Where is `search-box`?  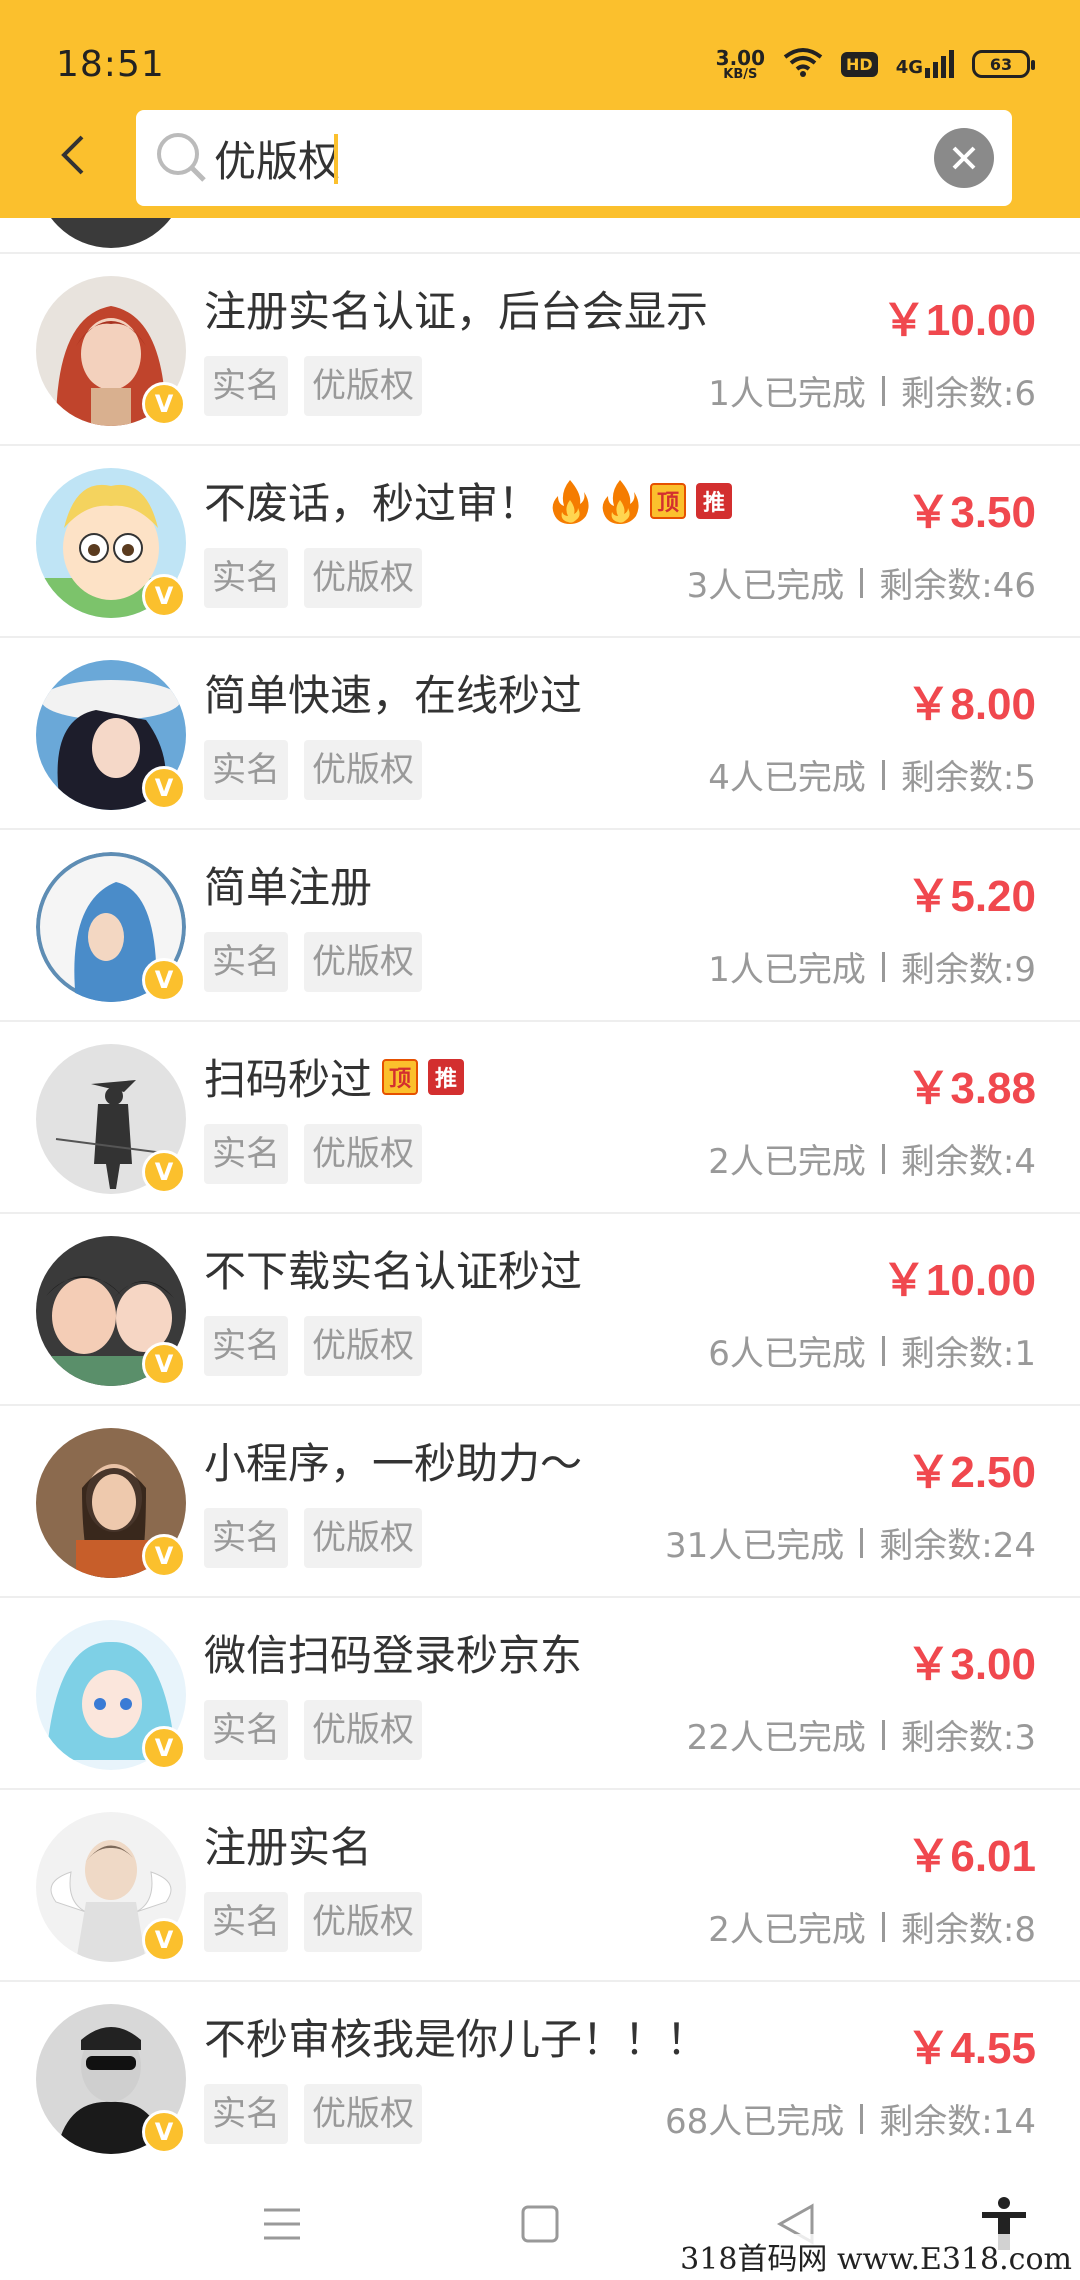
search-box is located at coordinates (574, 158).